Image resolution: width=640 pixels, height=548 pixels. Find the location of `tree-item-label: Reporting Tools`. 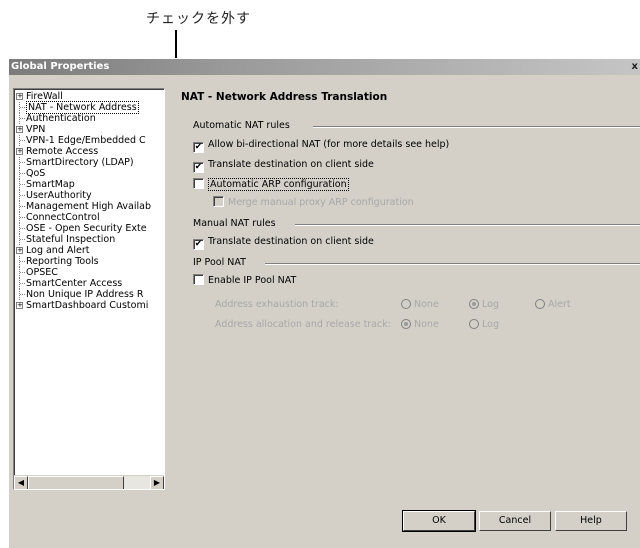

tree-item-label: Reporting Tools is located at coordinates (62, 261).